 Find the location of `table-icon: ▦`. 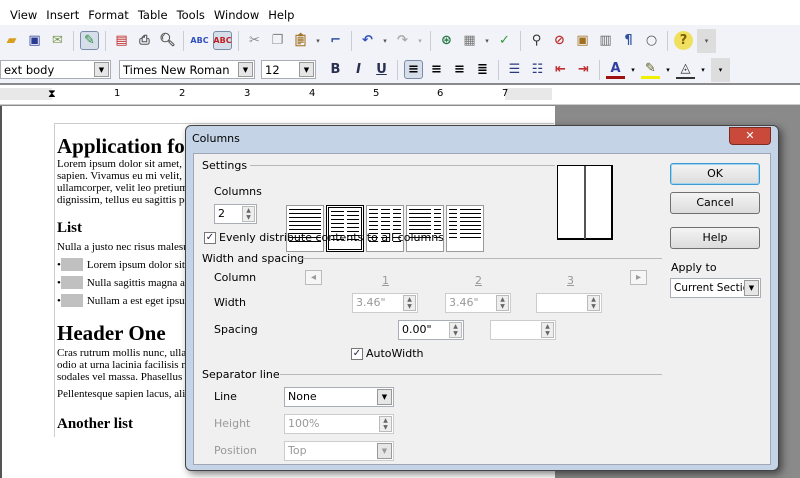

table-icon: ▦ is located at coordinates (469, 40).